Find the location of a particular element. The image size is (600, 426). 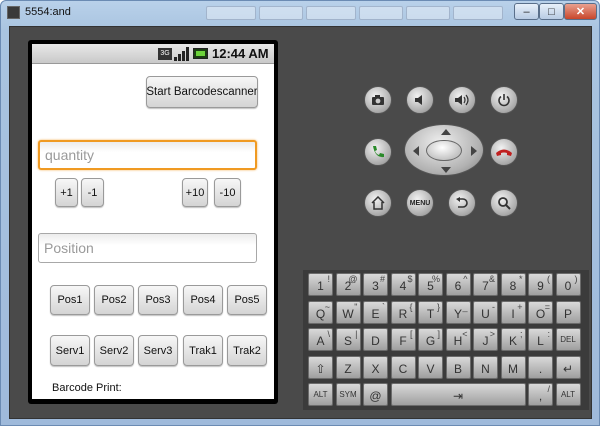

key-n: N is located at coordinates (485, 367).